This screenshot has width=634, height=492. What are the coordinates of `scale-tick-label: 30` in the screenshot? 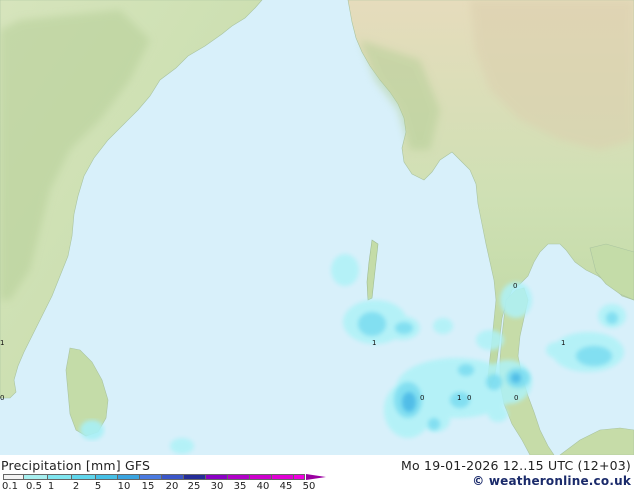 It's located at (217, 486).